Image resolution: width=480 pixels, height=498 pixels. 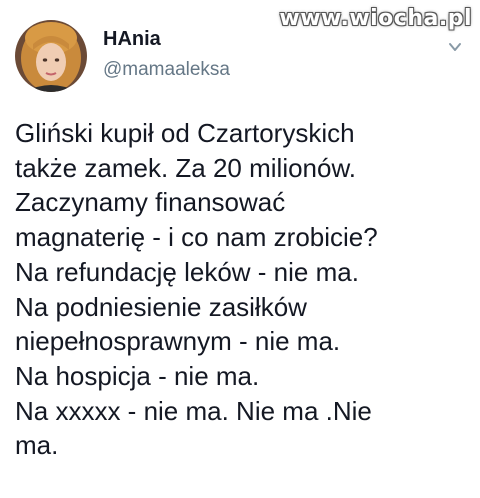 What do you see at coordinates (185, 133) in the screenshot?
I see `tweet-line: Gliński kupił od Czartoryskich` at bounding box center [185, 133].